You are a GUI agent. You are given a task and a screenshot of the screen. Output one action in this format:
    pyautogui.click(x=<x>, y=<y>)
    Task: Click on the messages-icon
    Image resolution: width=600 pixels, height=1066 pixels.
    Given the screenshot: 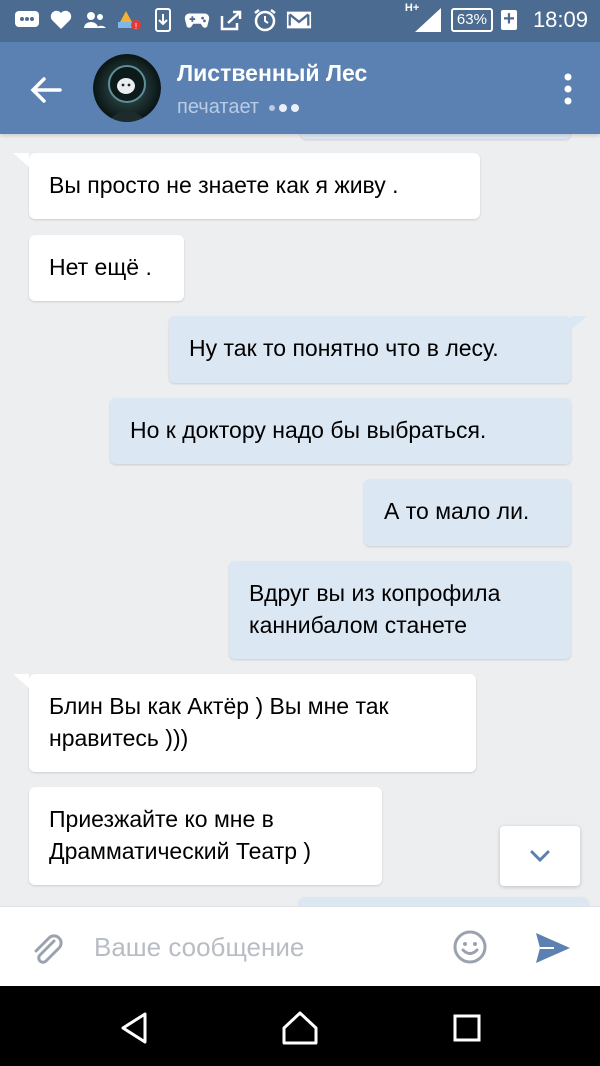 What is the action you would take?
    pyautogui.click(x=27, y=20)
    